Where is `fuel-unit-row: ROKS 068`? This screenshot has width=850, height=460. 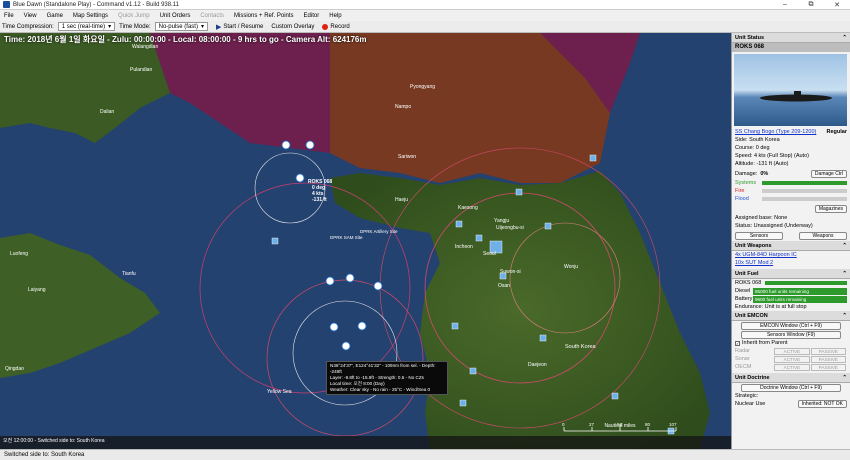 fuel-unit-row: ROKS 068 is located at coordinates (791, 283).